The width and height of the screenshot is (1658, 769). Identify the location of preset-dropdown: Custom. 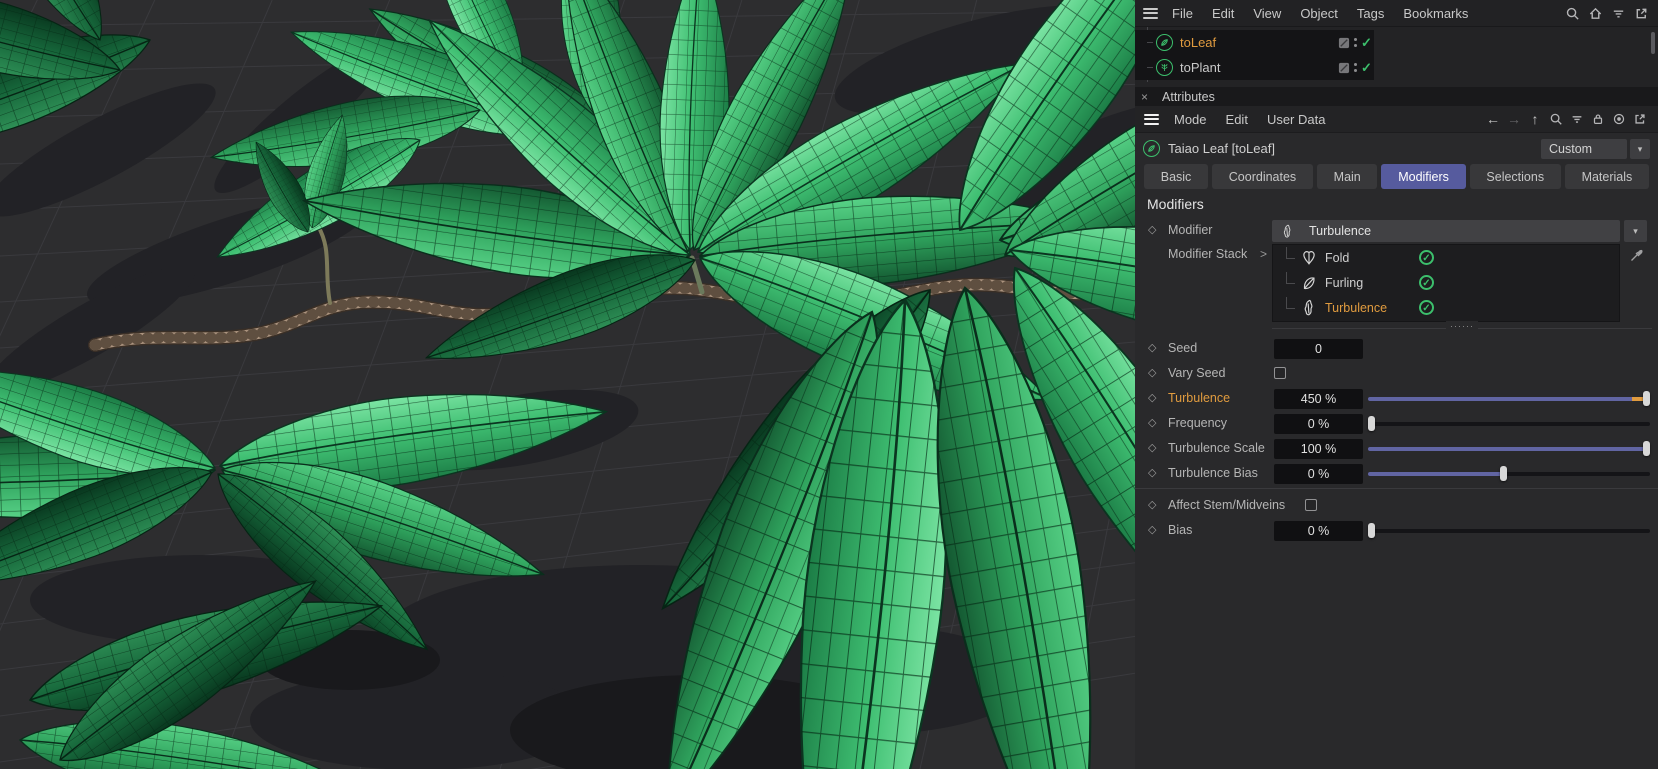
(1584, 148).